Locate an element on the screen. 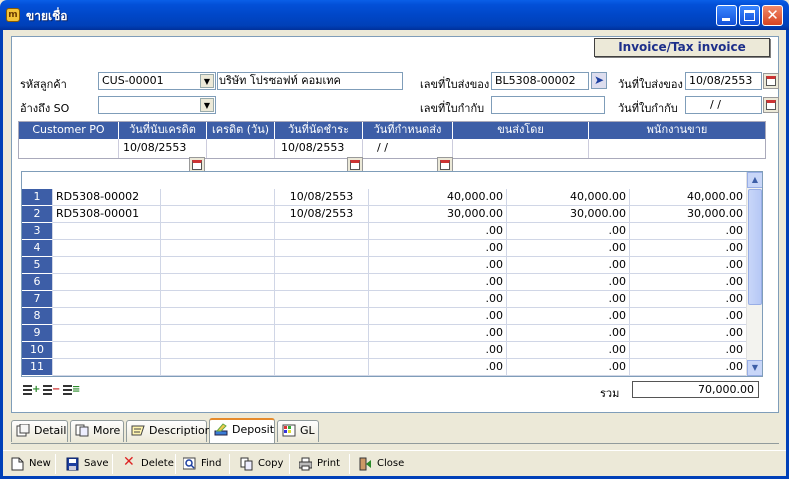 This screenshot has height=479, width=789. tab-detail: Detail is located at coordinates (39, 431).